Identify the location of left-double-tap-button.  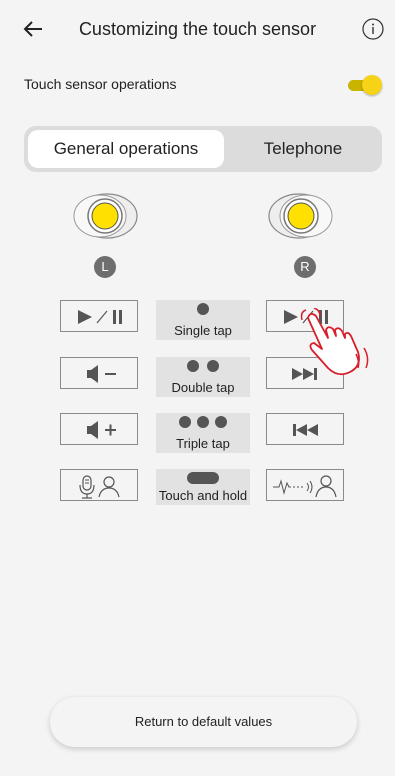
(99, 373).